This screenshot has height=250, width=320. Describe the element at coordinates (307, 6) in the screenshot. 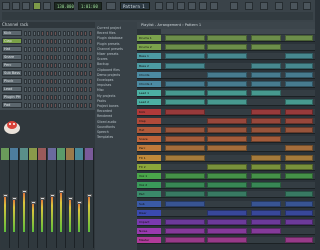

I see `close-button` at that location.